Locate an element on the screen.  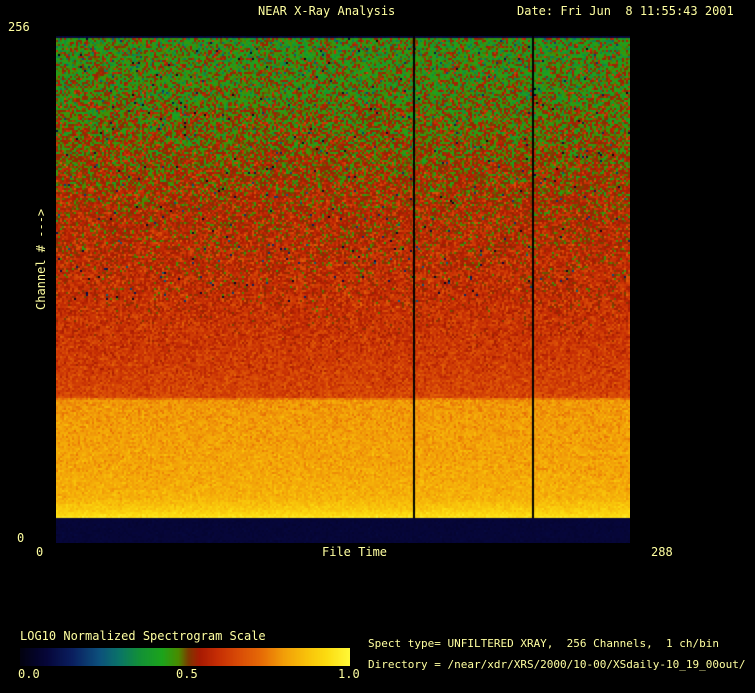
colorbar-tick-max: 1.0 is located at coordinates (349, 674).